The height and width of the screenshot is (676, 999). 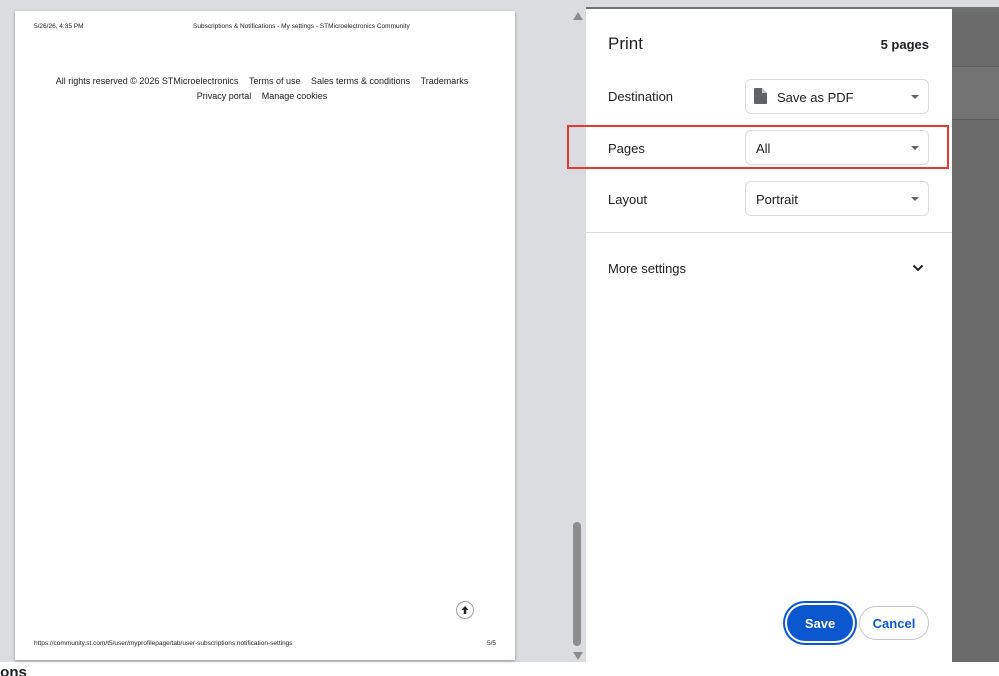 I want to click on manage-cookies-link: Manage cookies, so click(x=294, y=96).